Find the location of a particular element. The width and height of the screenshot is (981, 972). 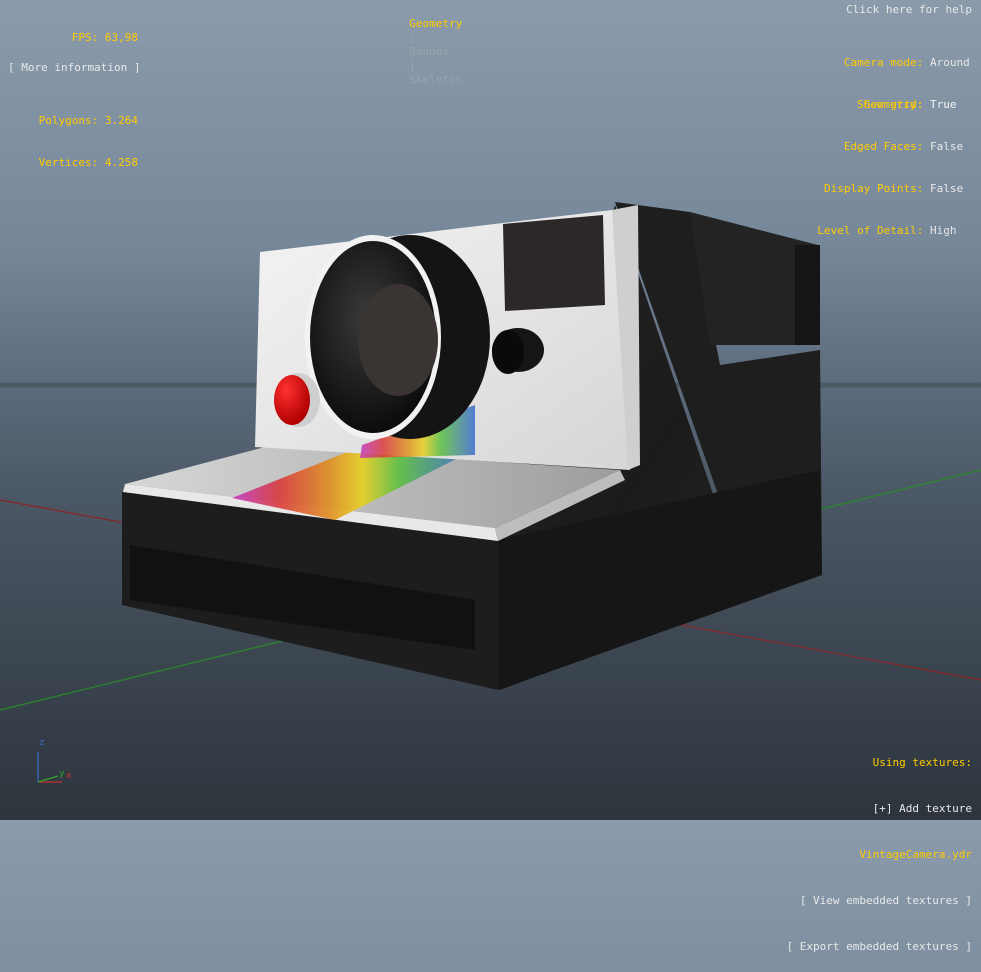

polygons-value: 3.264 is located at coordinates (121, 120).